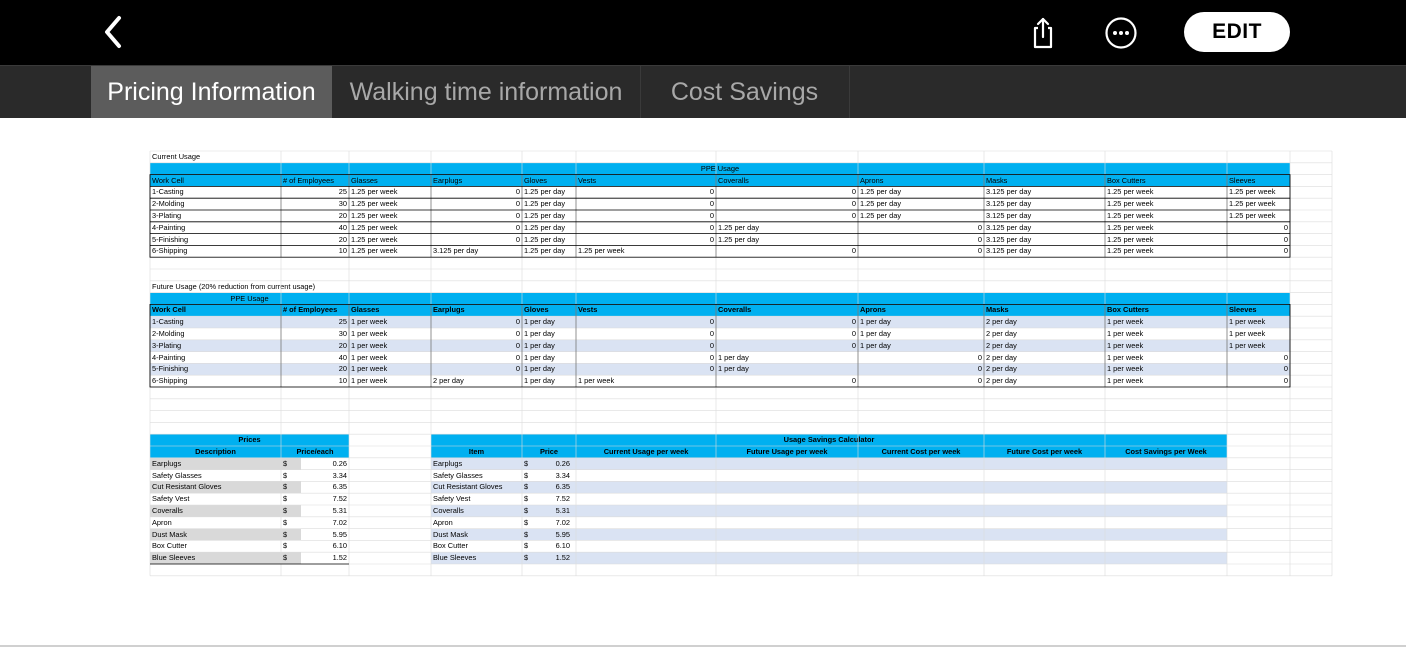 Image resolution: width=1406 pixels, height=647 pixels. What do you see at coordinates (745, 92) in the screenshot?
I see `tab-cost-savings: Cost Savings` at bounding box center [745, 92].